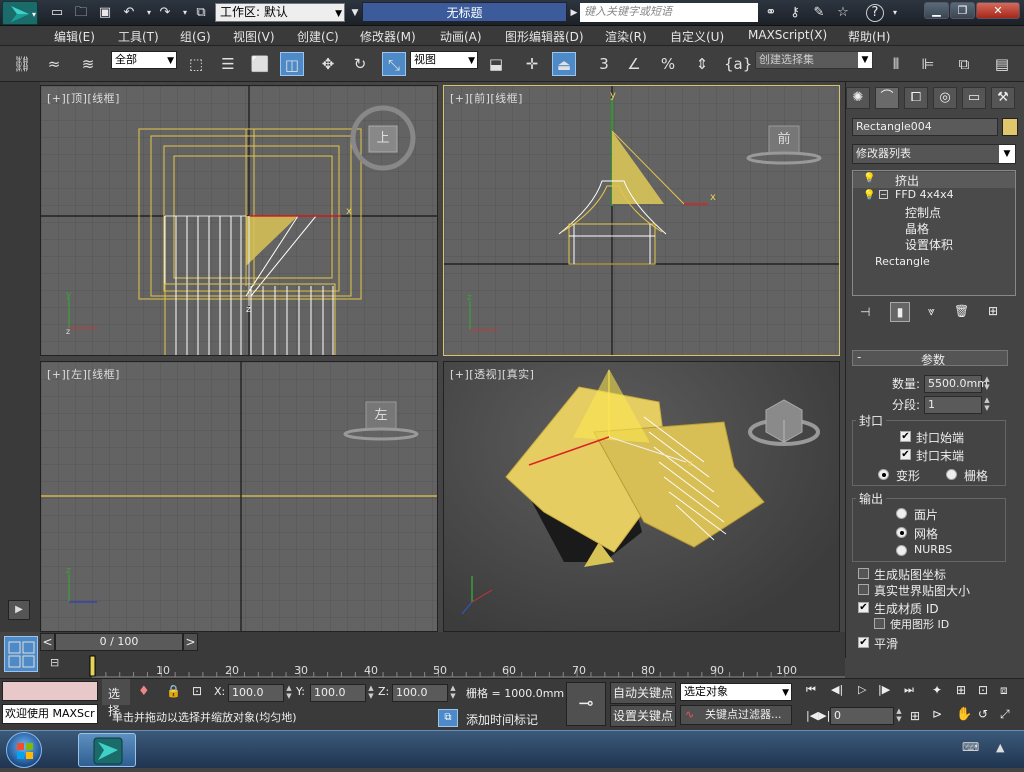  Describe the element at coordinates (19, 610) in the screenshot. I see `expand-panel-icon: ▶` at that location.